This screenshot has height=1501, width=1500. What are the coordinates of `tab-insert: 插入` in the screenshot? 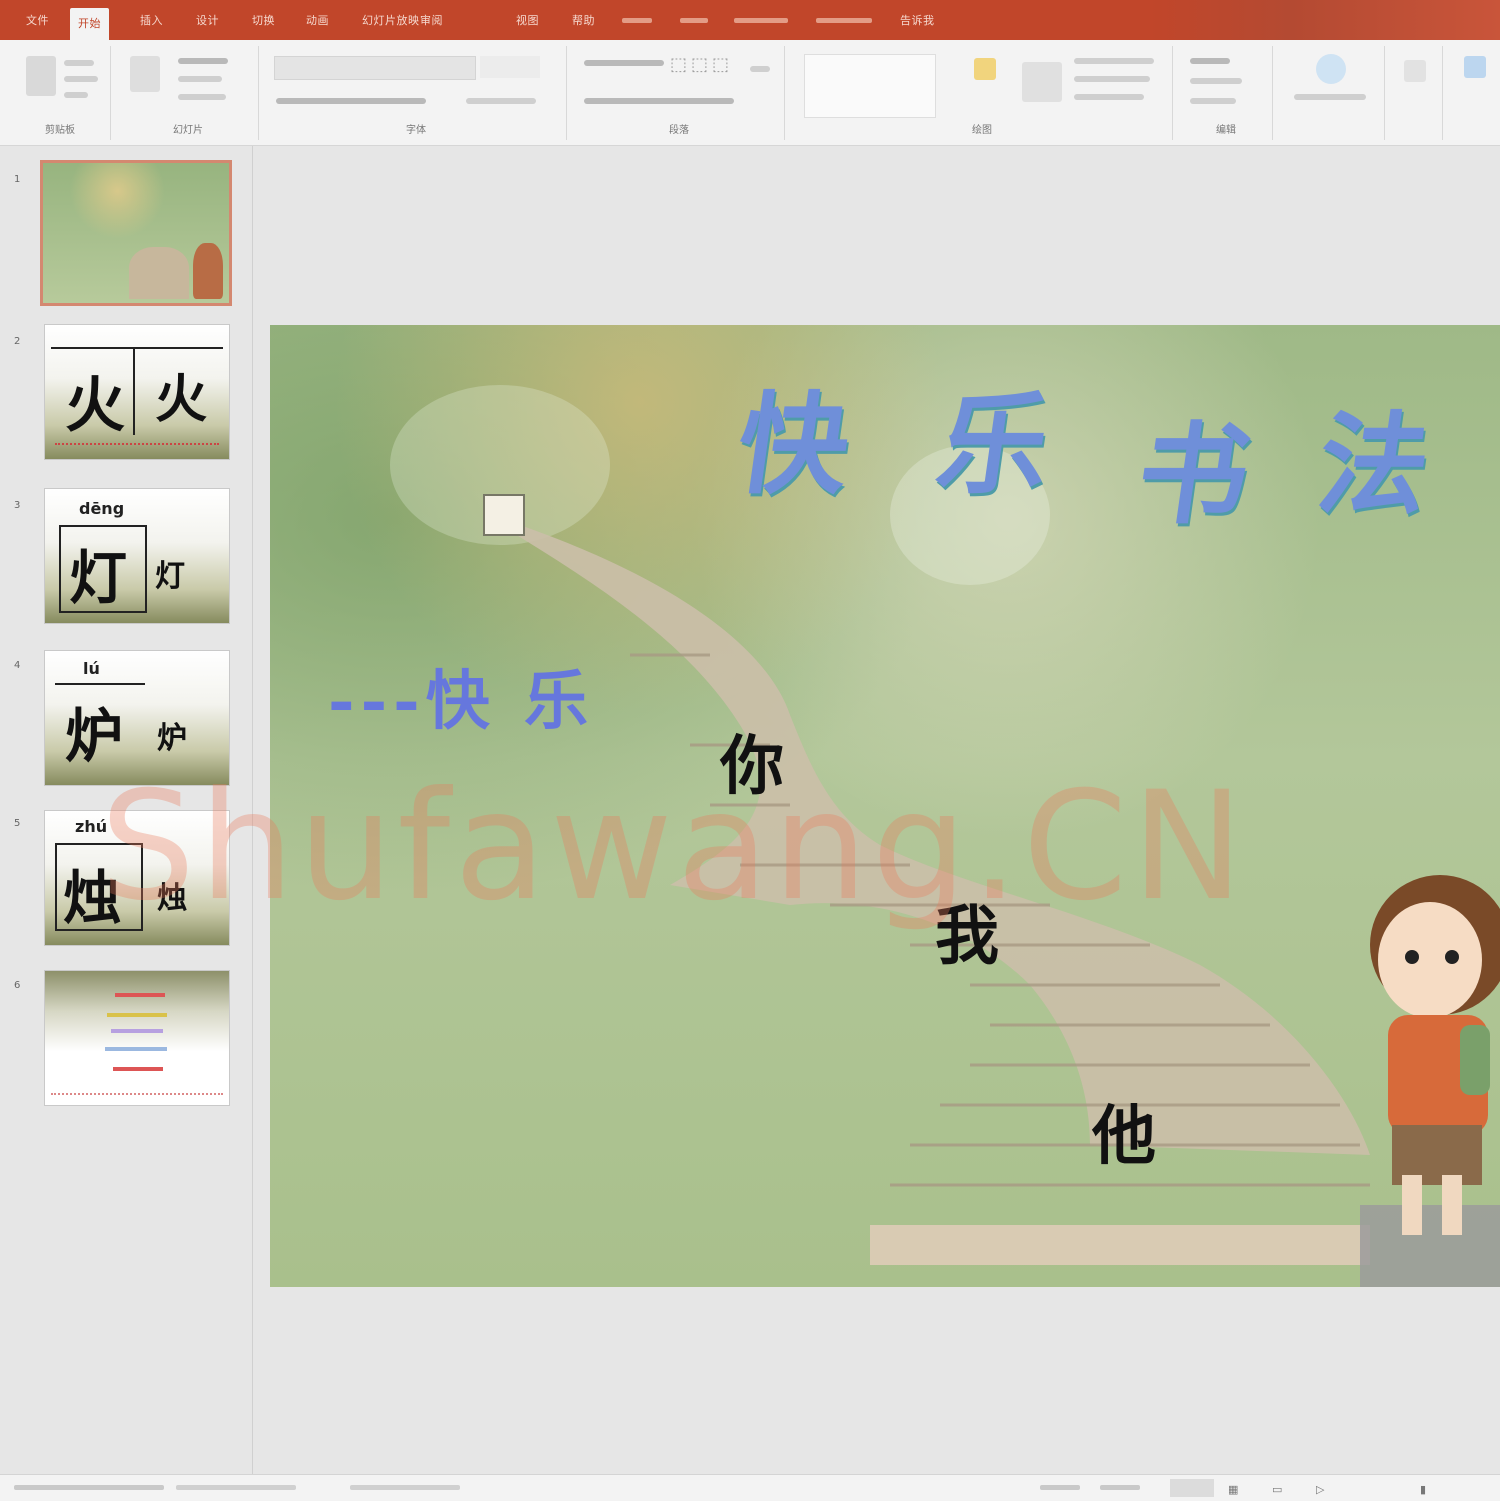 It's located at (151, 22).